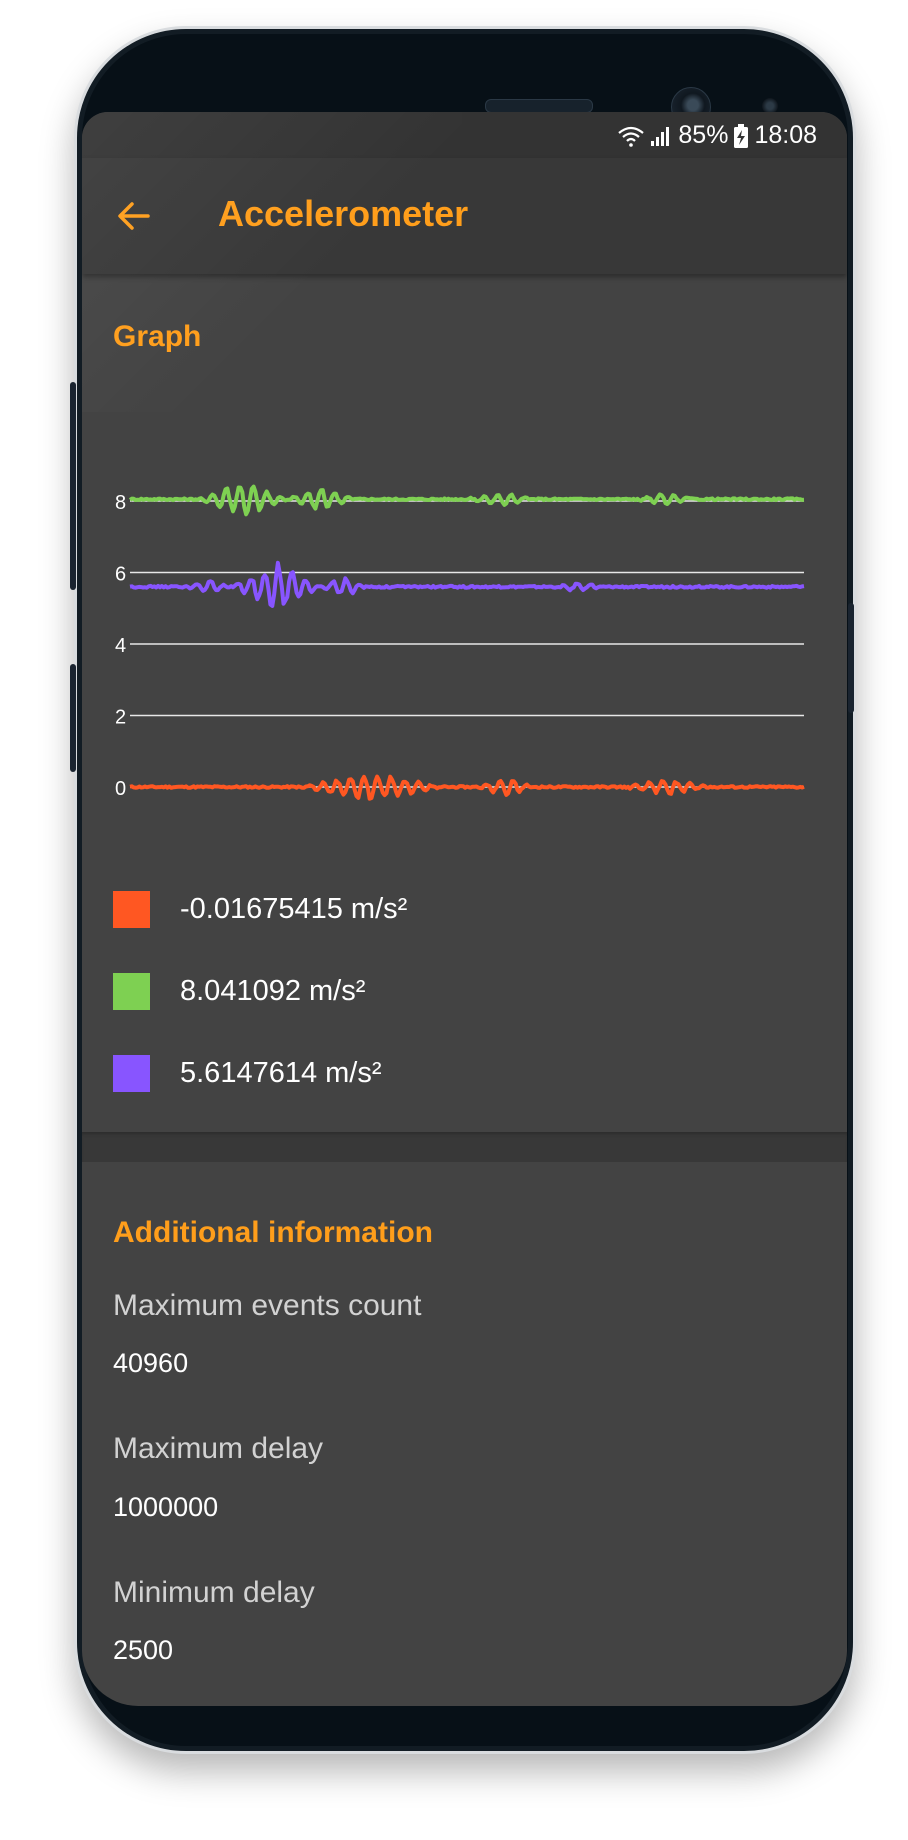  Describe the element at coordinates (294, 909) in the screenshot. I see `legend-label: -0.01675415 m/s²` at that location.